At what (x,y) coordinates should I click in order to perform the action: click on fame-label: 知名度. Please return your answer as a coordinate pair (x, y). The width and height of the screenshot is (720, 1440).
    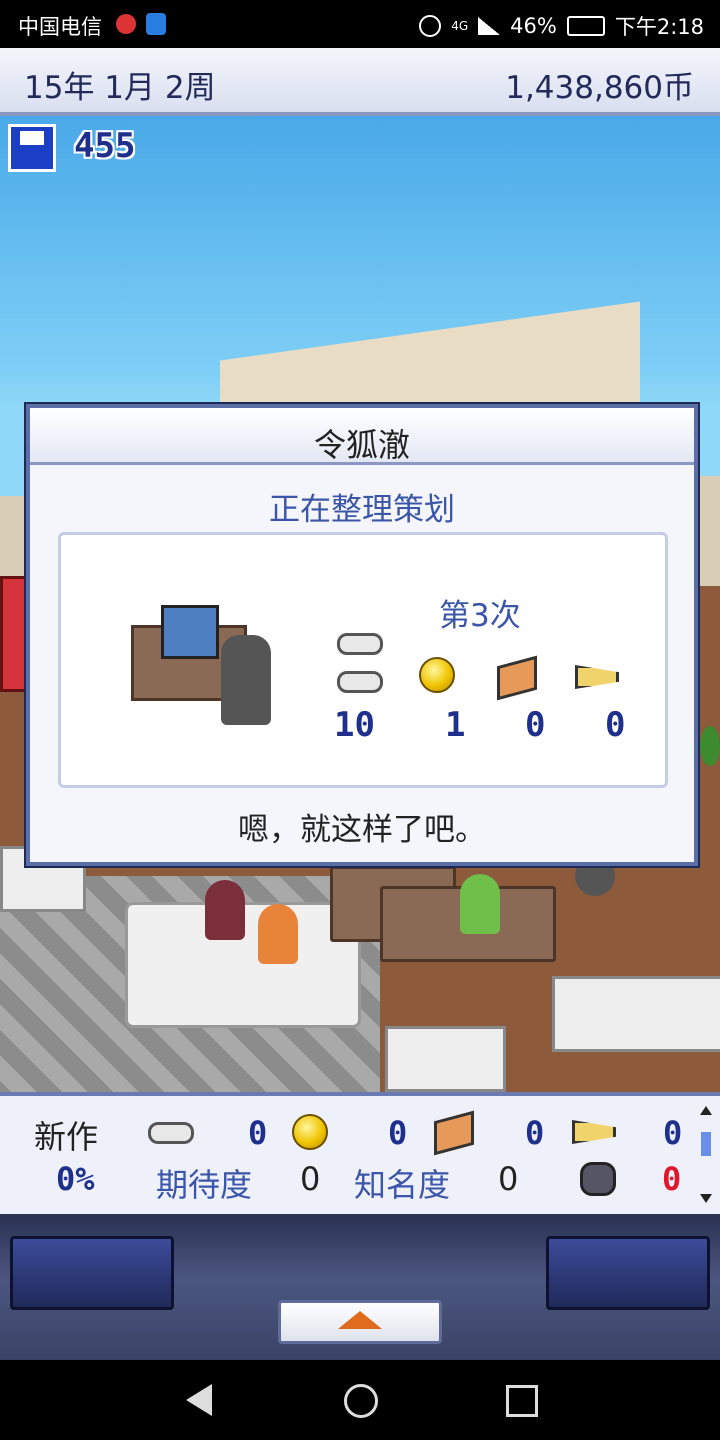
    Looking at the image, I should click on (402, 1185).